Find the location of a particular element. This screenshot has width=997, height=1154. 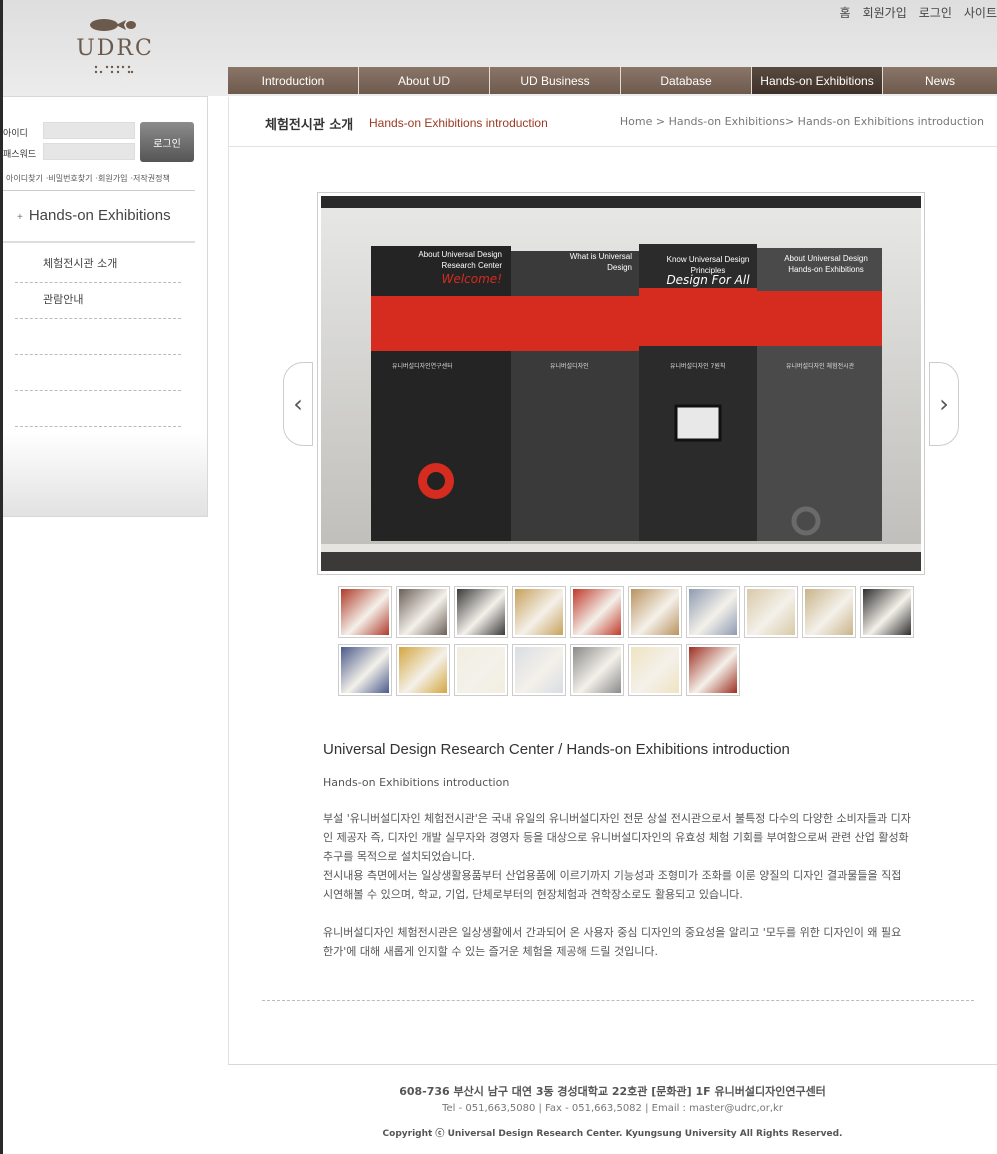

password-label: 패스워드 is located at coordinates (20, 155).